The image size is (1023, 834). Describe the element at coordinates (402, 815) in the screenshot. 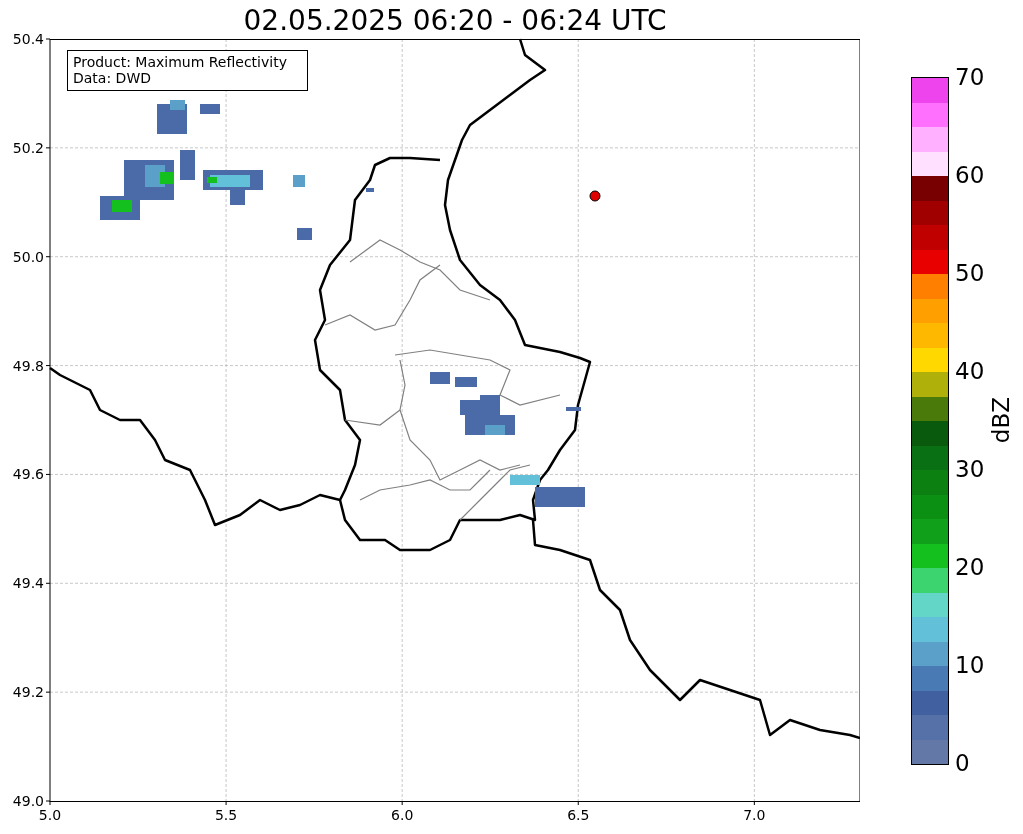

I see `x-tick-label: 6.0` at that location.